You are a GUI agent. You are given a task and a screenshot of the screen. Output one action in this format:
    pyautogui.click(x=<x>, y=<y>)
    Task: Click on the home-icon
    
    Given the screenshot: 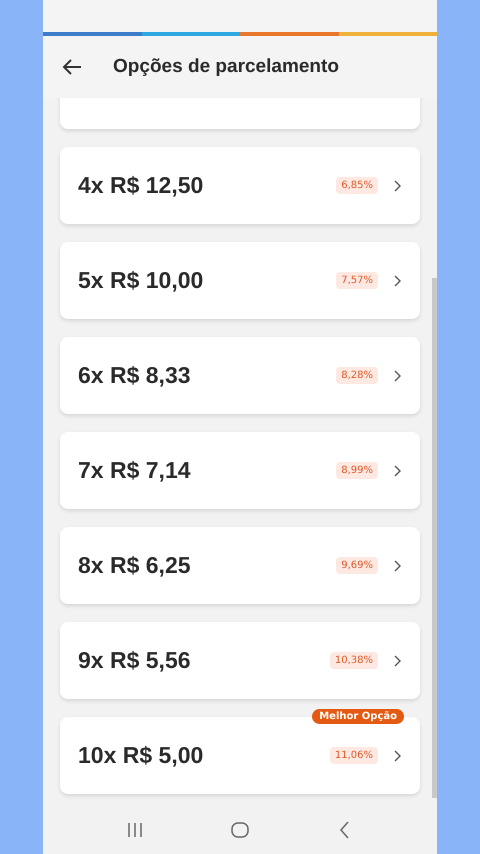 What is the action you would take?
    pyautogui.click(x=240, y=830)
    